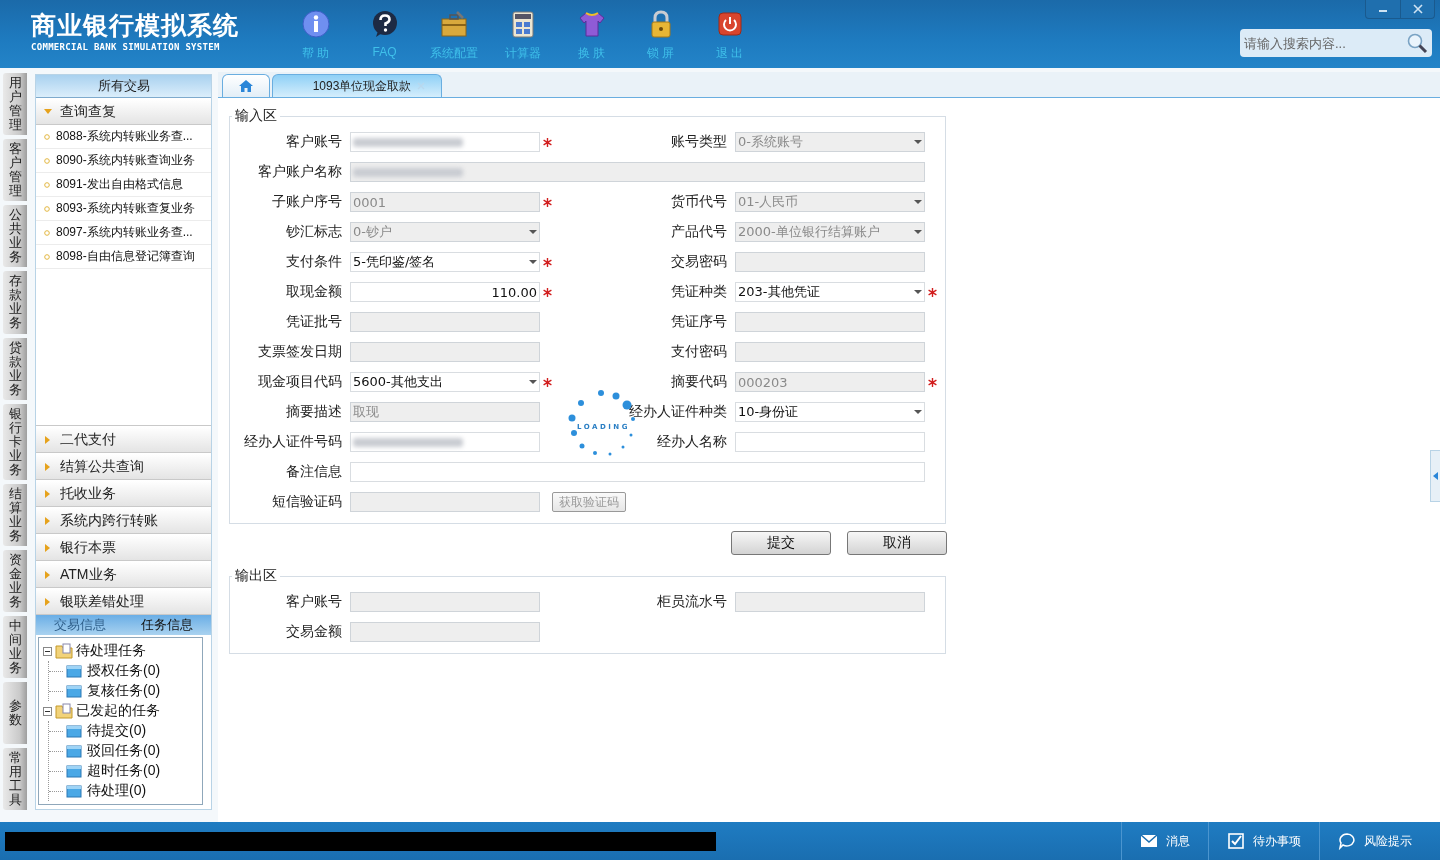  What do you see at coordinates (117, 791) in the screenshot?
I see `tree-node: 待处理(0)` at bounding box center [117, 791].